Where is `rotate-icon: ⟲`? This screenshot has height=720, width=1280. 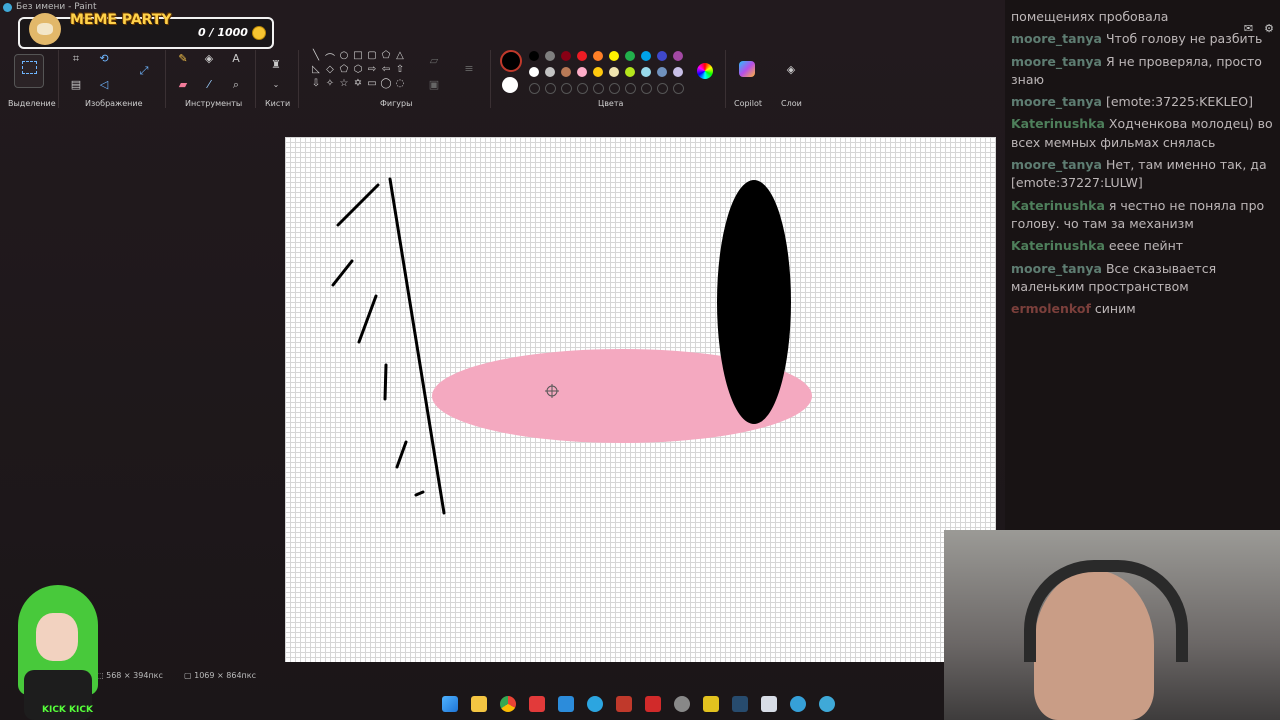 rotate-icon: ⟲ is located at coordinates (104, 59).